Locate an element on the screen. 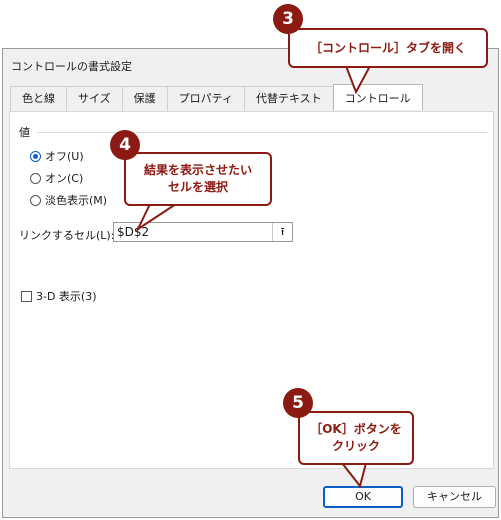 The height and width of the screenshot is (520, 501). callout-5-line2: クリック is located at coordinates (355, 446).